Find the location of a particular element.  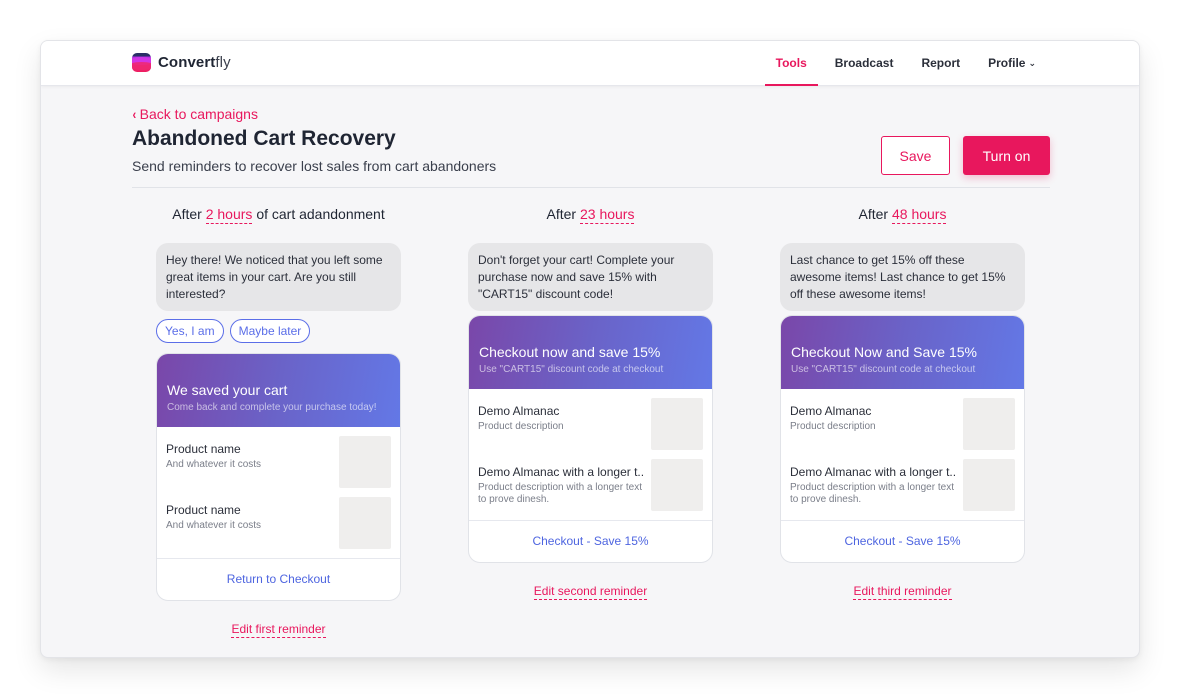

card-title: We saved your cart is located at coordinates (227, 390).